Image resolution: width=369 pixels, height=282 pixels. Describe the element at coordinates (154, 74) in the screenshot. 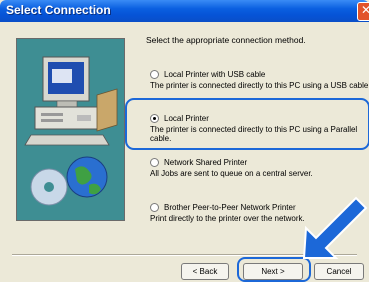

I see `radio-usb` at that location.